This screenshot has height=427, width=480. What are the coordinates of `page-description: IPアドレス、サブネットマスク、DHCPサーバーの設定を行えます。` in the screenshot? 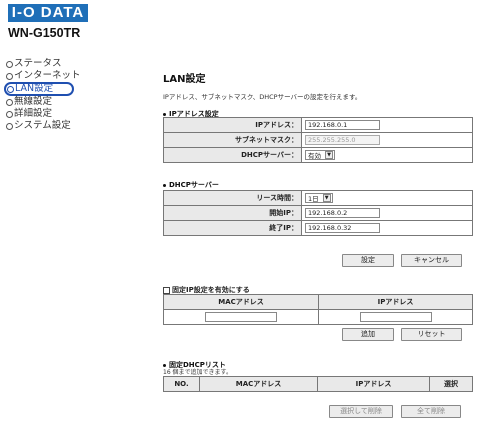 It's located at (262, 97).